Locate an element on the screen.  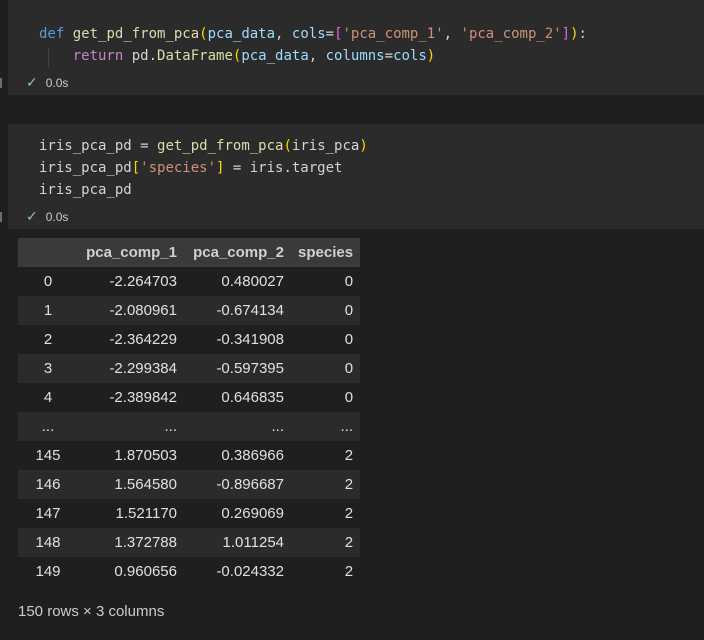
table-cell: -2.299384 is located at coordinates (131, 368).